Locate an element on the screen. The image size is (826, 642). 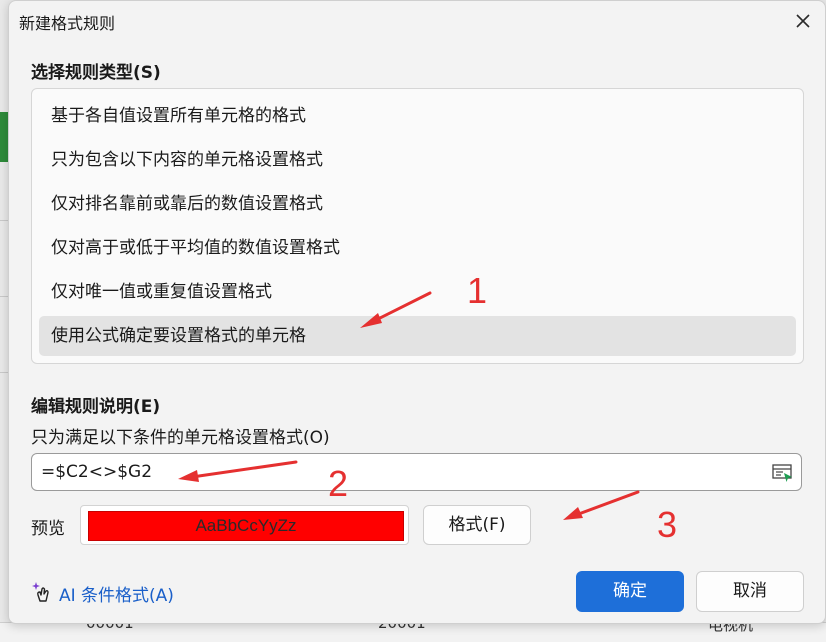
format-button: 格式(F) is located at coordinates (477, 525).